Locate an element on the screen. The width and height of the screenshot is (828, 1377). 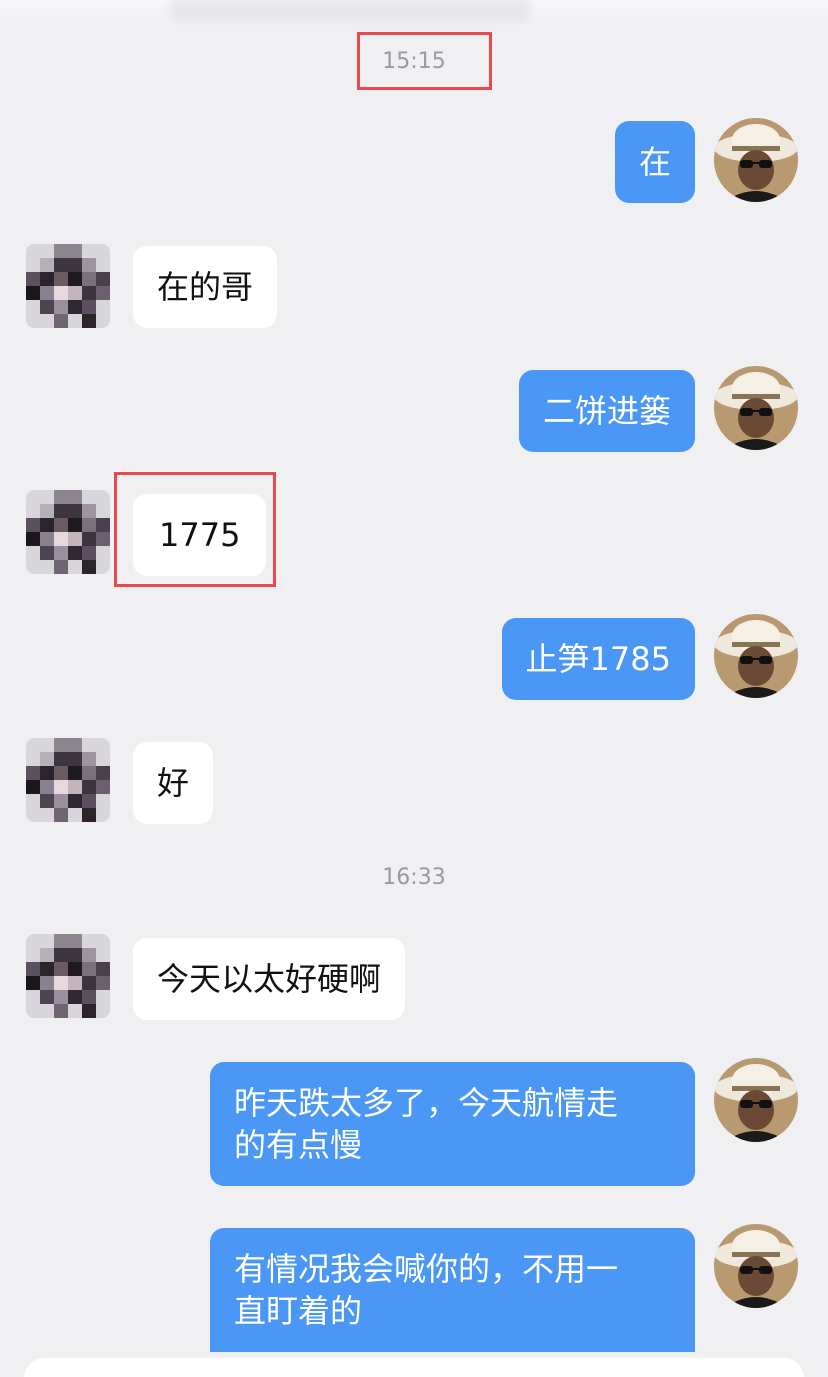
message-bubble-self: 有情况我会喊你的，不用一 直盯着的 is located at coordinates (452, 1290).